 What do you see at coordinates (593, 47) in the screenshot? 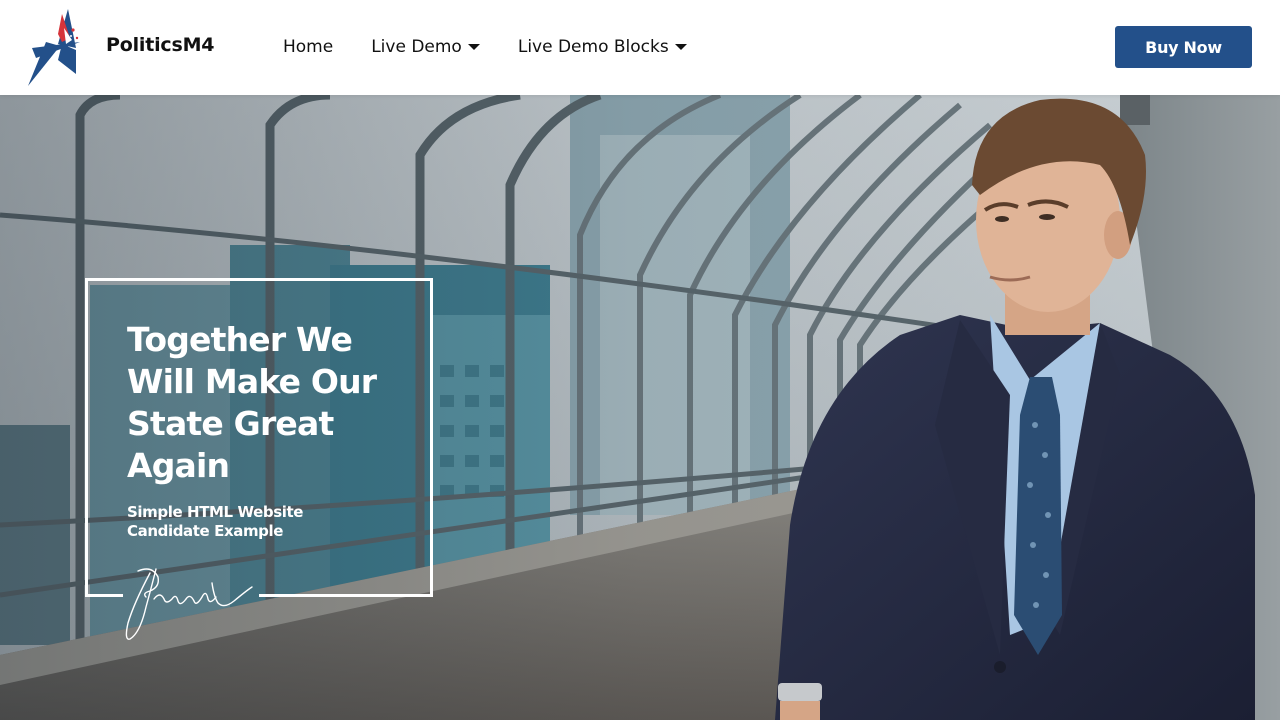
I see `nav-live-demo-blocks-label: Live Demo Blocks` at bounding box center [593, 47].